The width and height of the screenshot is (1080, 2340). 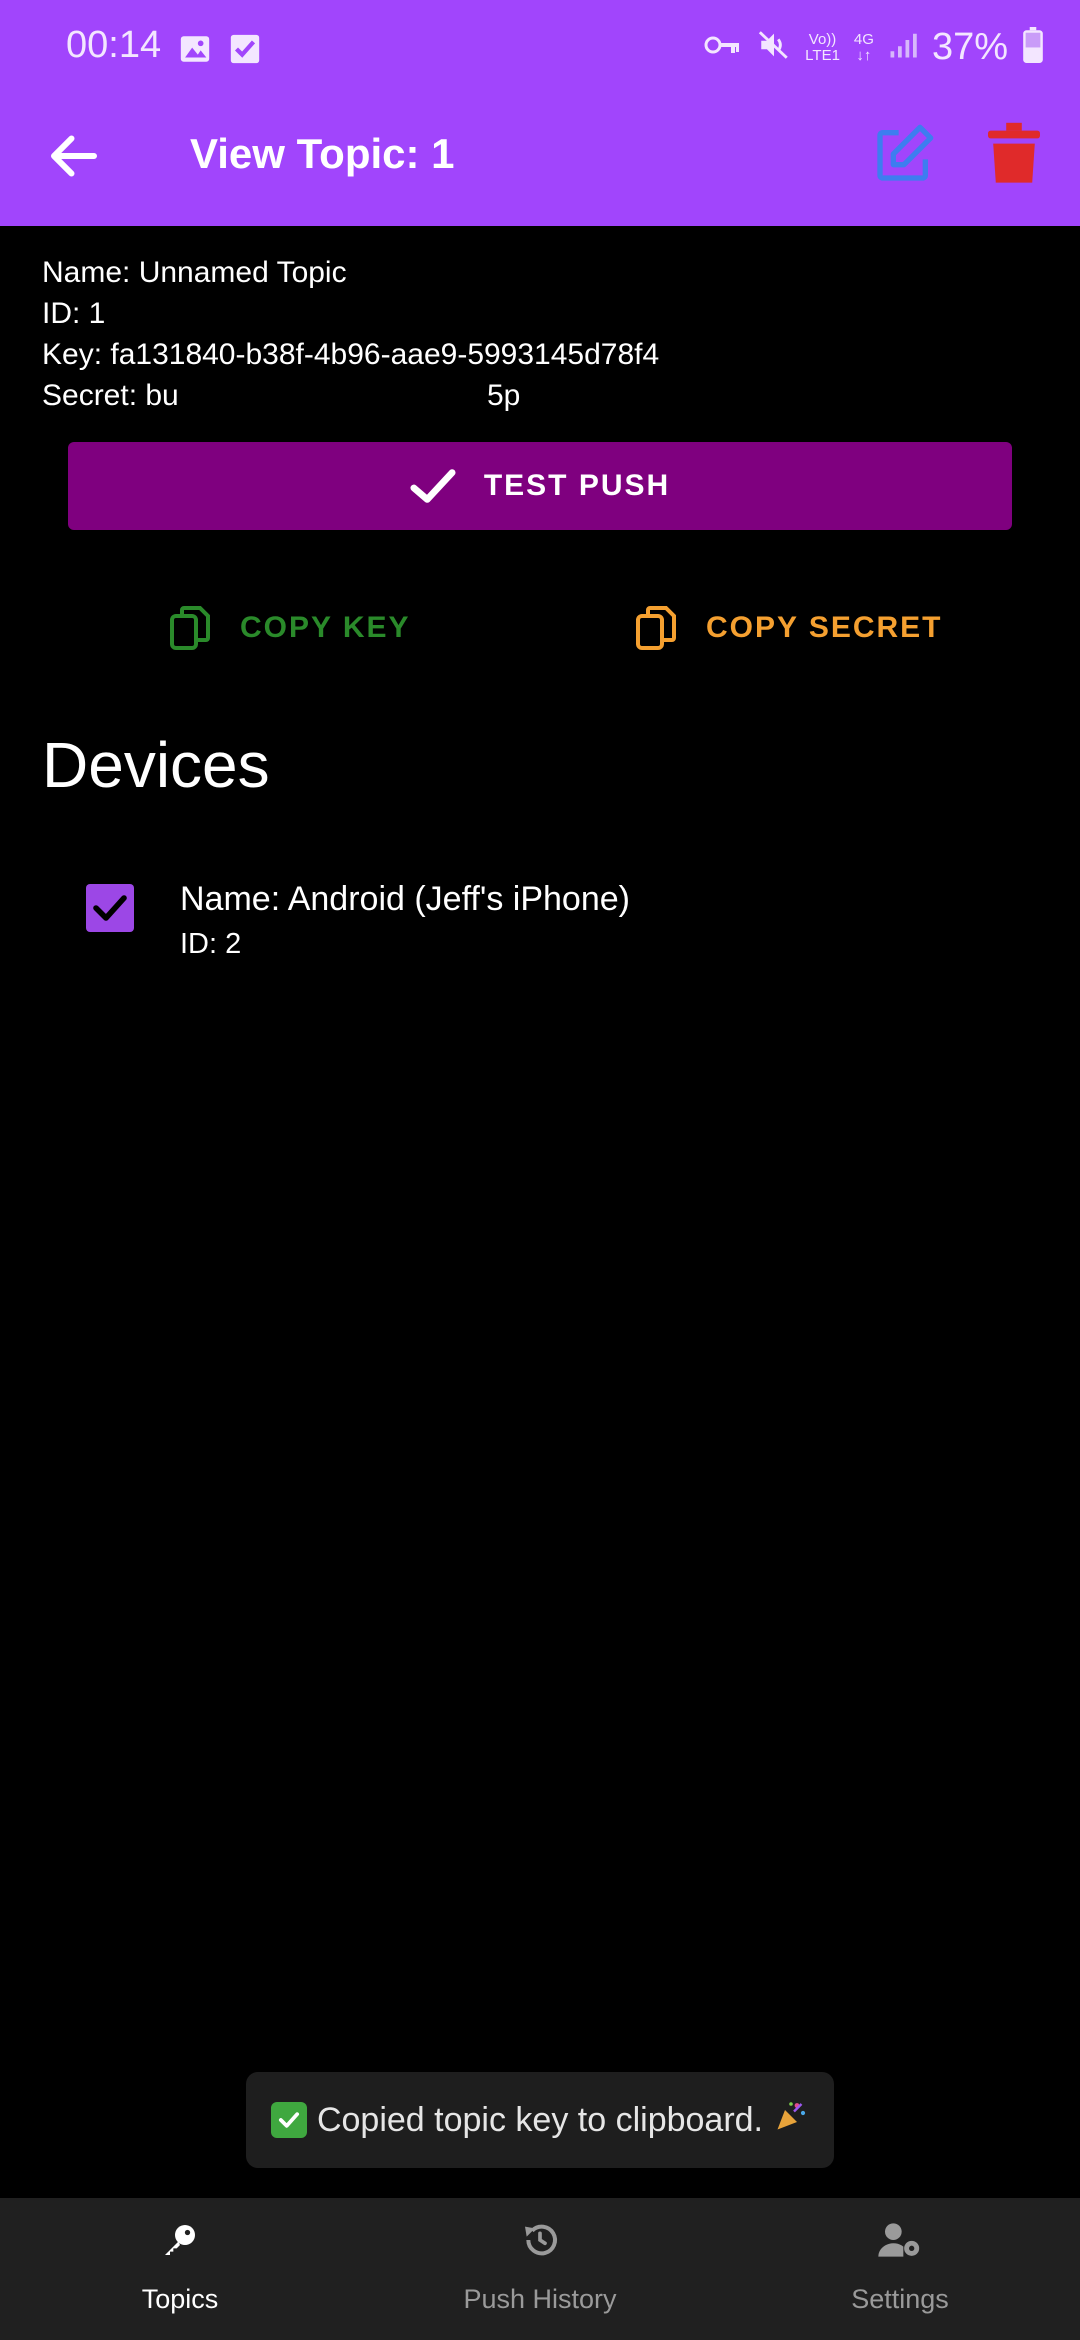 What do you see at coordinates (74, 313) in the screenshot?
I see `topic-id: ID: 1` at bounding box center [74, 313].